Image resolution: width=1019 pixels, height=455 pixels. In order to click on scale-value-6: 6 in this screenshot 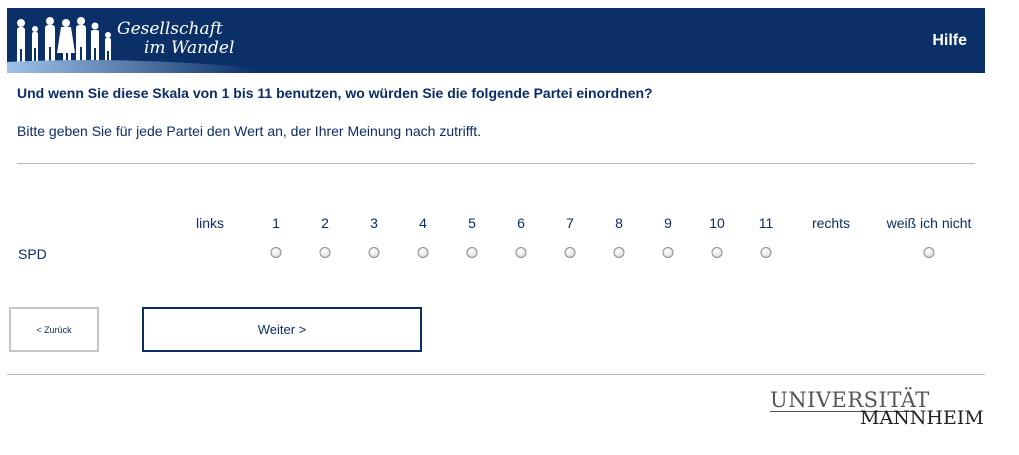, I will do `click(521, 223)`.